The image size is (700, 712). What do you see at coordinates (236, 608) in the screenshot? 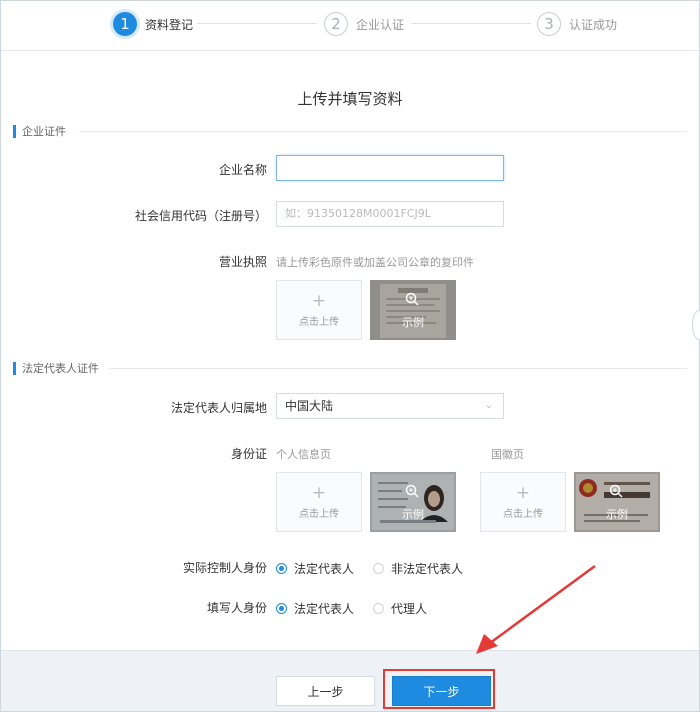
I see `filler-label: 填写人身份` at bounding box center [236, 608].